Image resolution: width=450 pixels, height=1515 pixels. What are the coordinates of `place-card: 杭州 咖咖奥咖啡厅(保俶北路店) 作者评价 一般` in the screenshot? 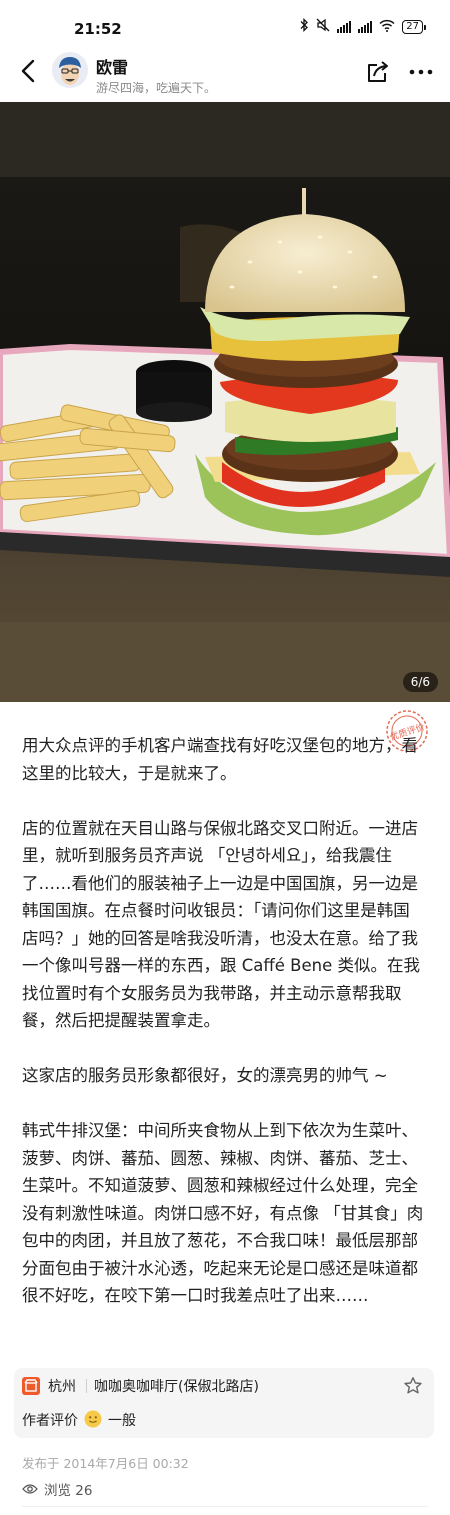 It's located at (224, 1403).